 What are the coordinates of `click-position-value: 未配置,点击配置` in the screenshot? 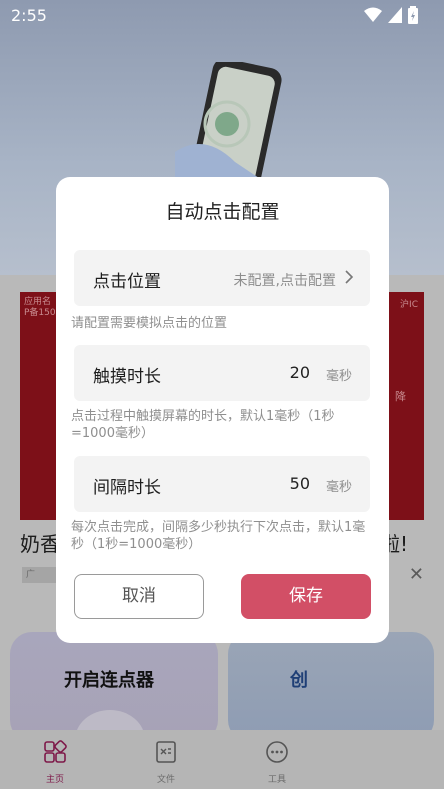 It's located at (284, 281).